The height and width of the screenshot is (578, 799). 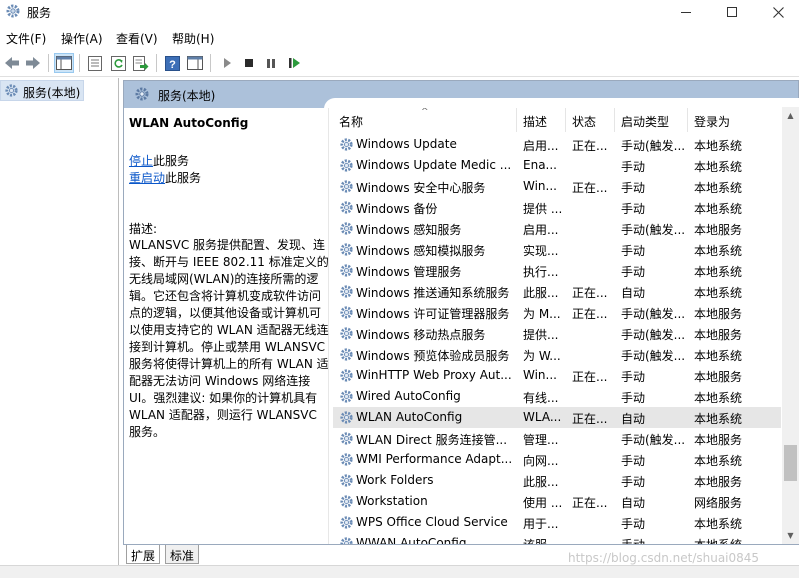 I want to click on service-row: Windows 推送通知系统服务 此服... 正在... 自动 本地系统, so click(x=557, y=291).